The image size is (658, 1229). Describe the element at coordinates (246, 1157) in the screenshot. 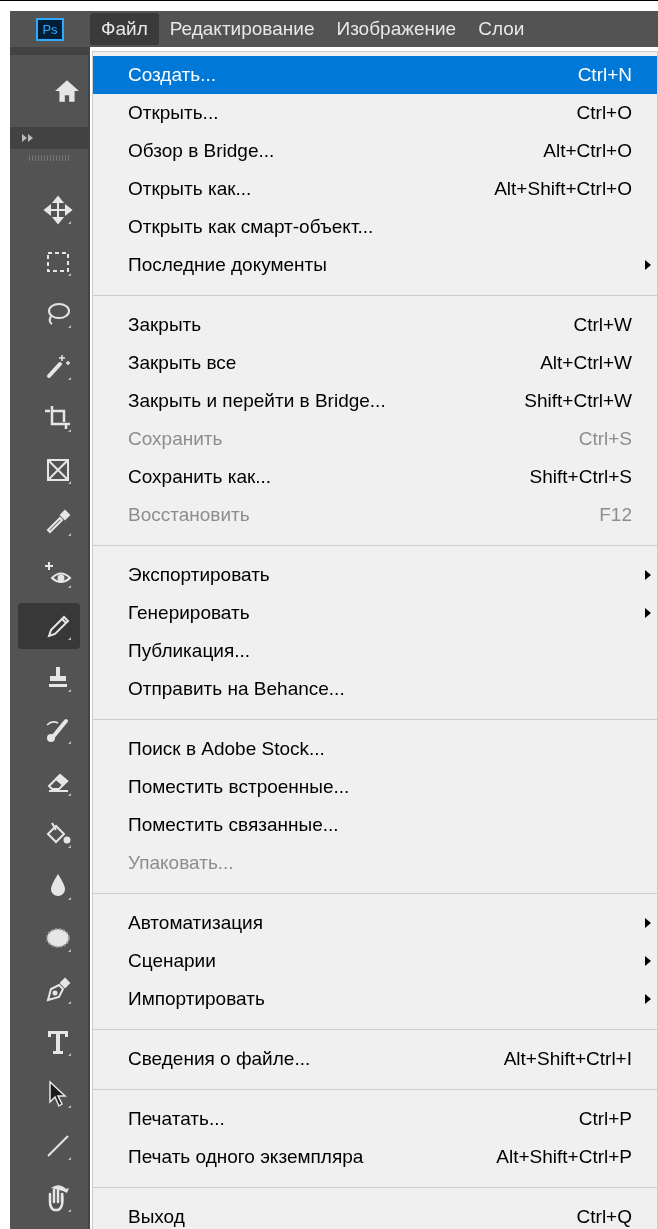

I see `menu-item-label: Печать одного экземпляра` at that location.